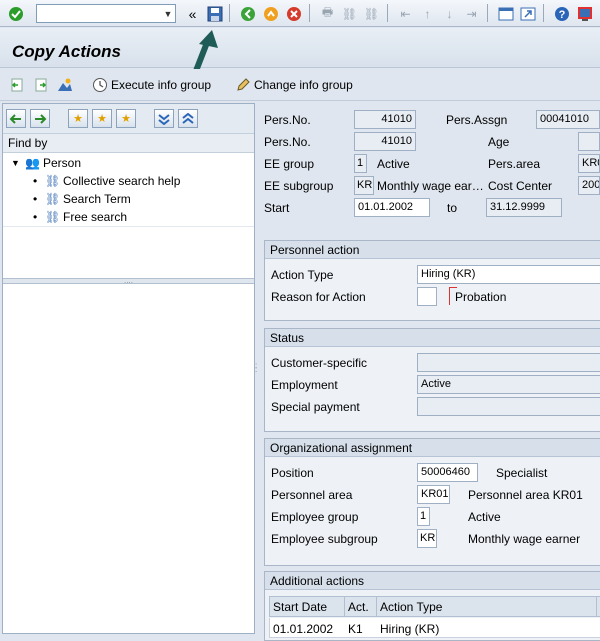 This screenshot has height=641, width=600. I want to click on chevron-down-icon: ▼, so click(168, 13).